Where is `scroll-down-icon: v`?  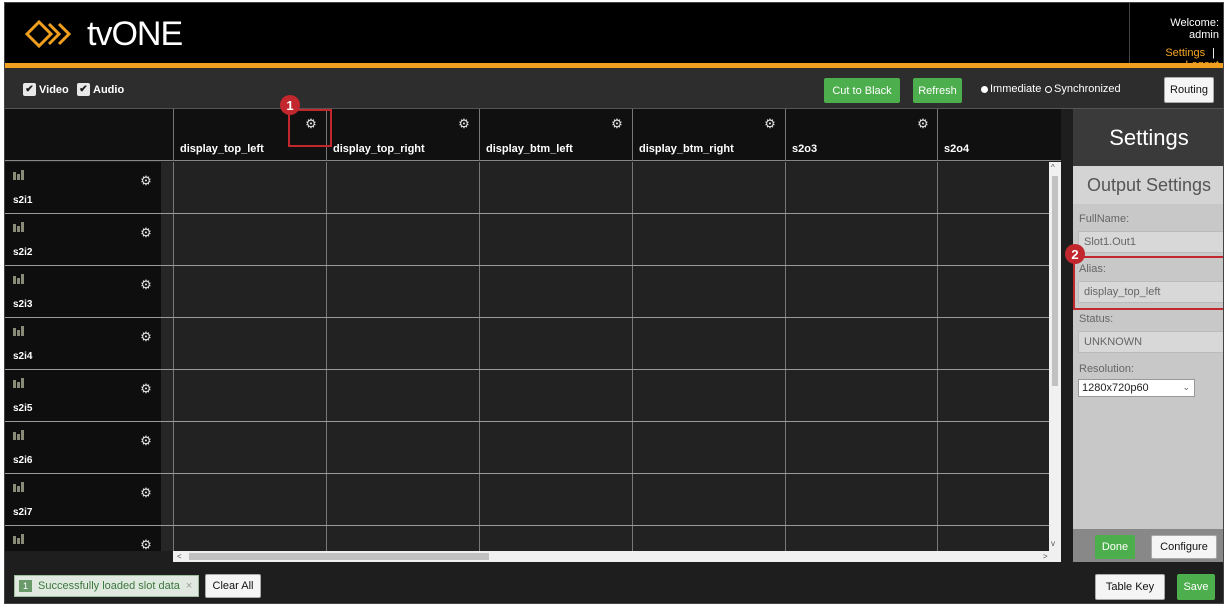
scroll-down-icon: v is located at coordinates (1053, 544).